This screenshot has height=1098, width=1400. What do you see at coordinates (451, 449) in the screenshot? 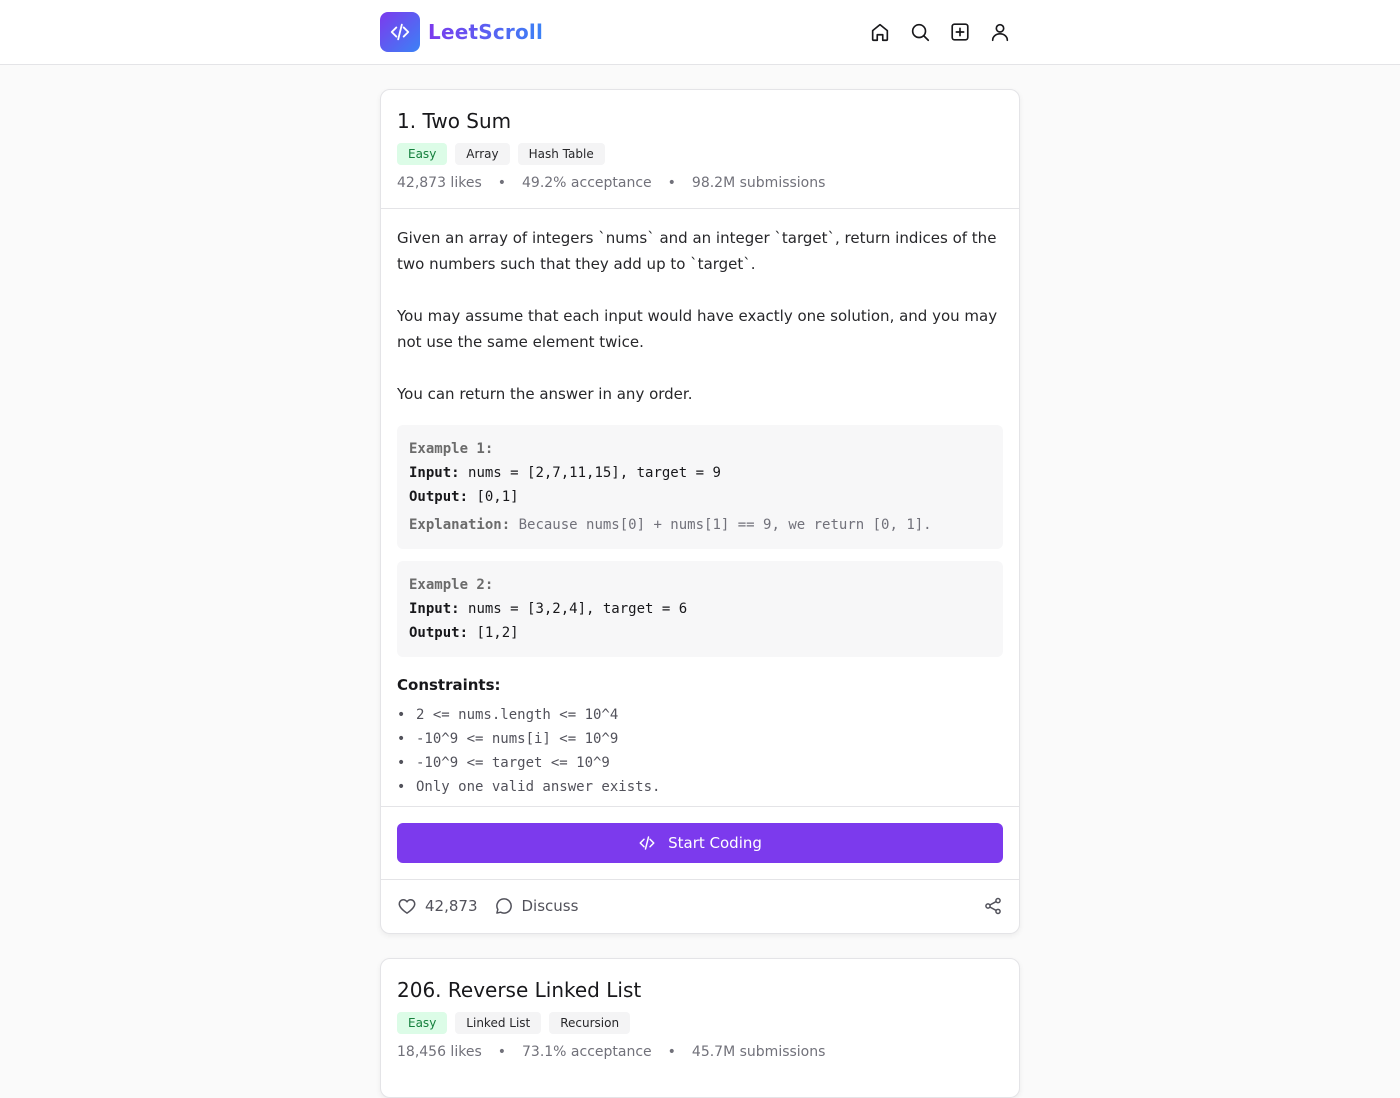
I see `example-title: Example 1:` at bounding box center [451, 449].